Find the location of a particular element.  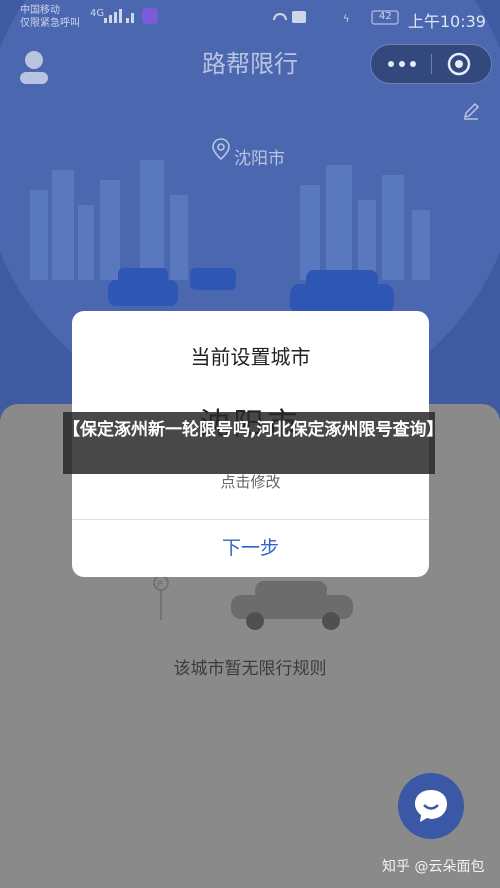

carrier-sublabel: 仅限紧急呼叫 is located at coordinates (50, 23).